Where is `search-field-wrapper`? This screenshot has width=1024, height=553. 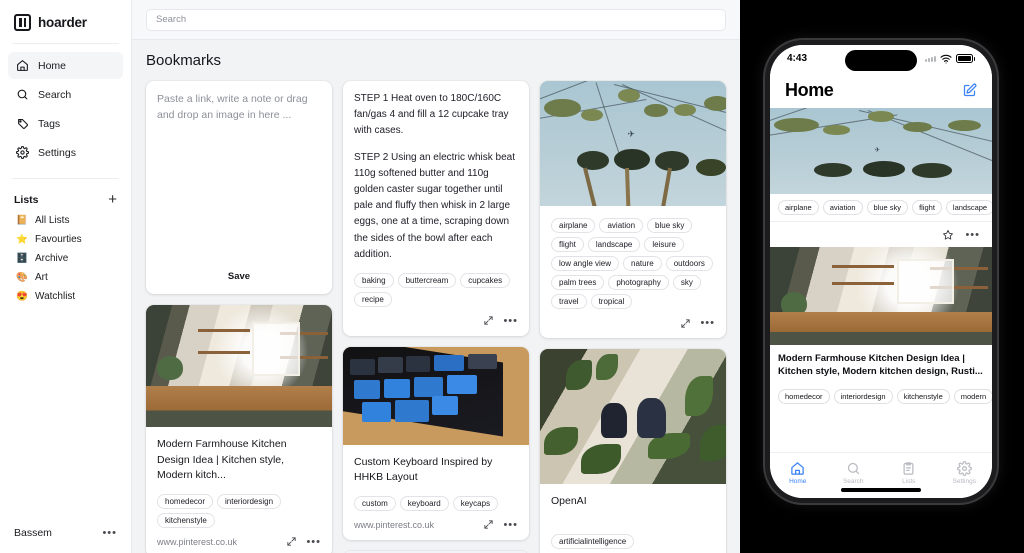 search-field-wrapper is located at coordinates (436, 19).